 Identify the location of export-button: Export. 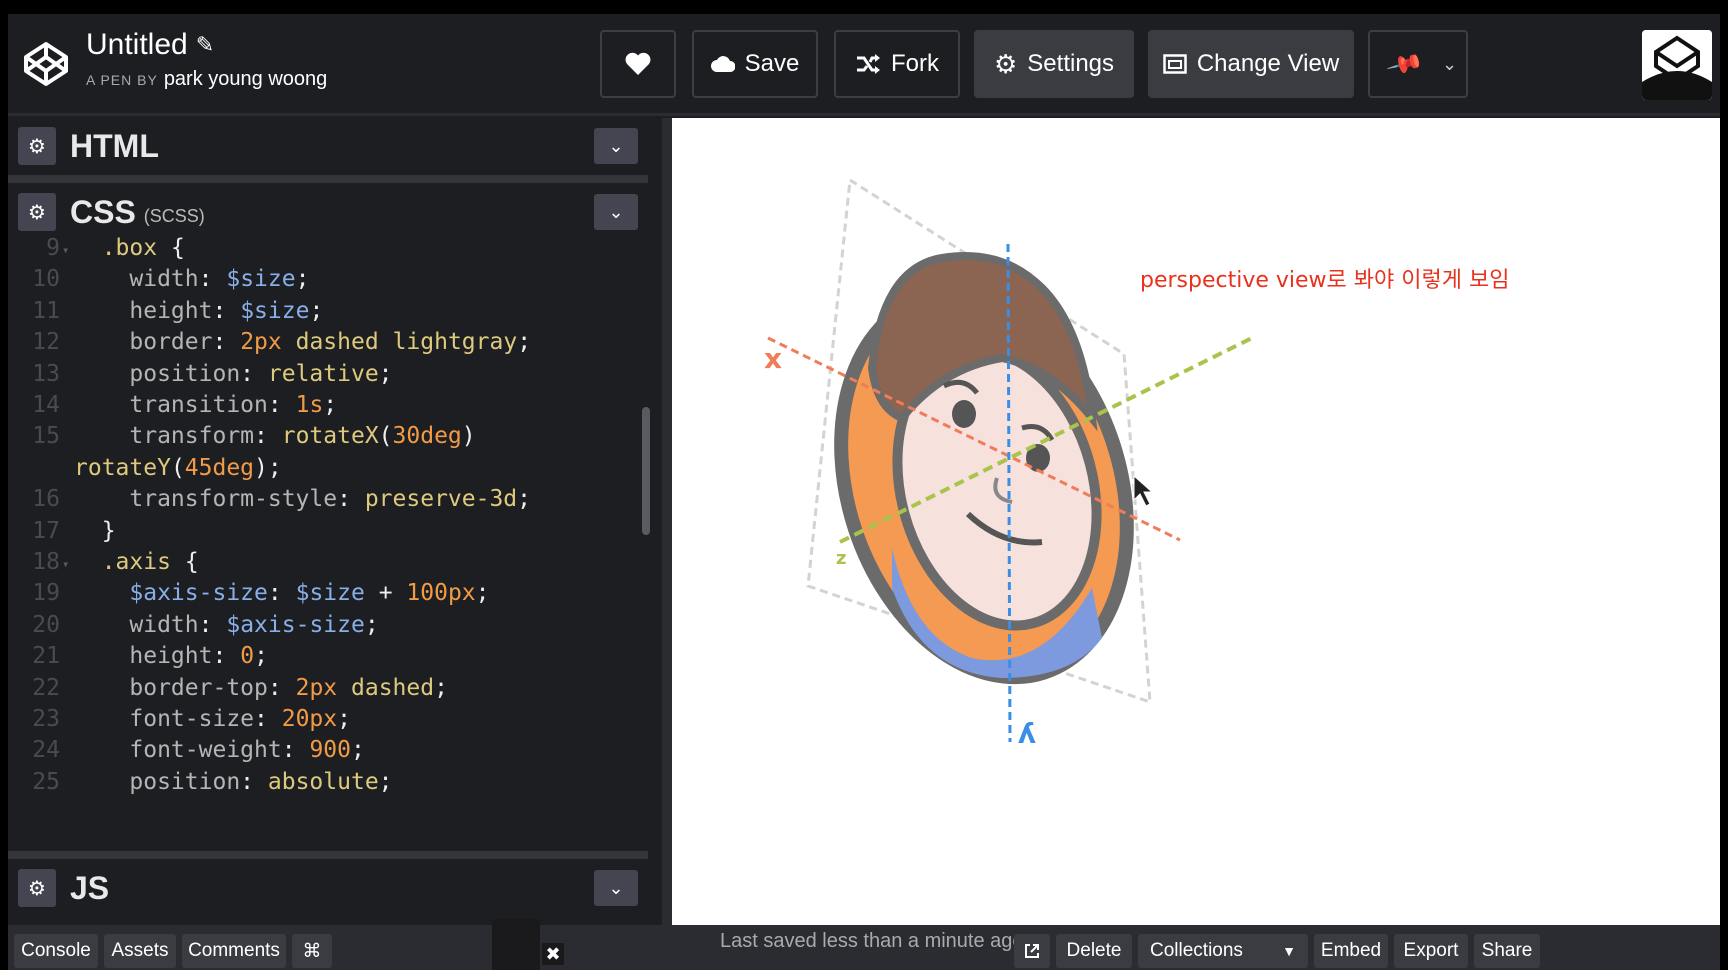
(1431, 951).